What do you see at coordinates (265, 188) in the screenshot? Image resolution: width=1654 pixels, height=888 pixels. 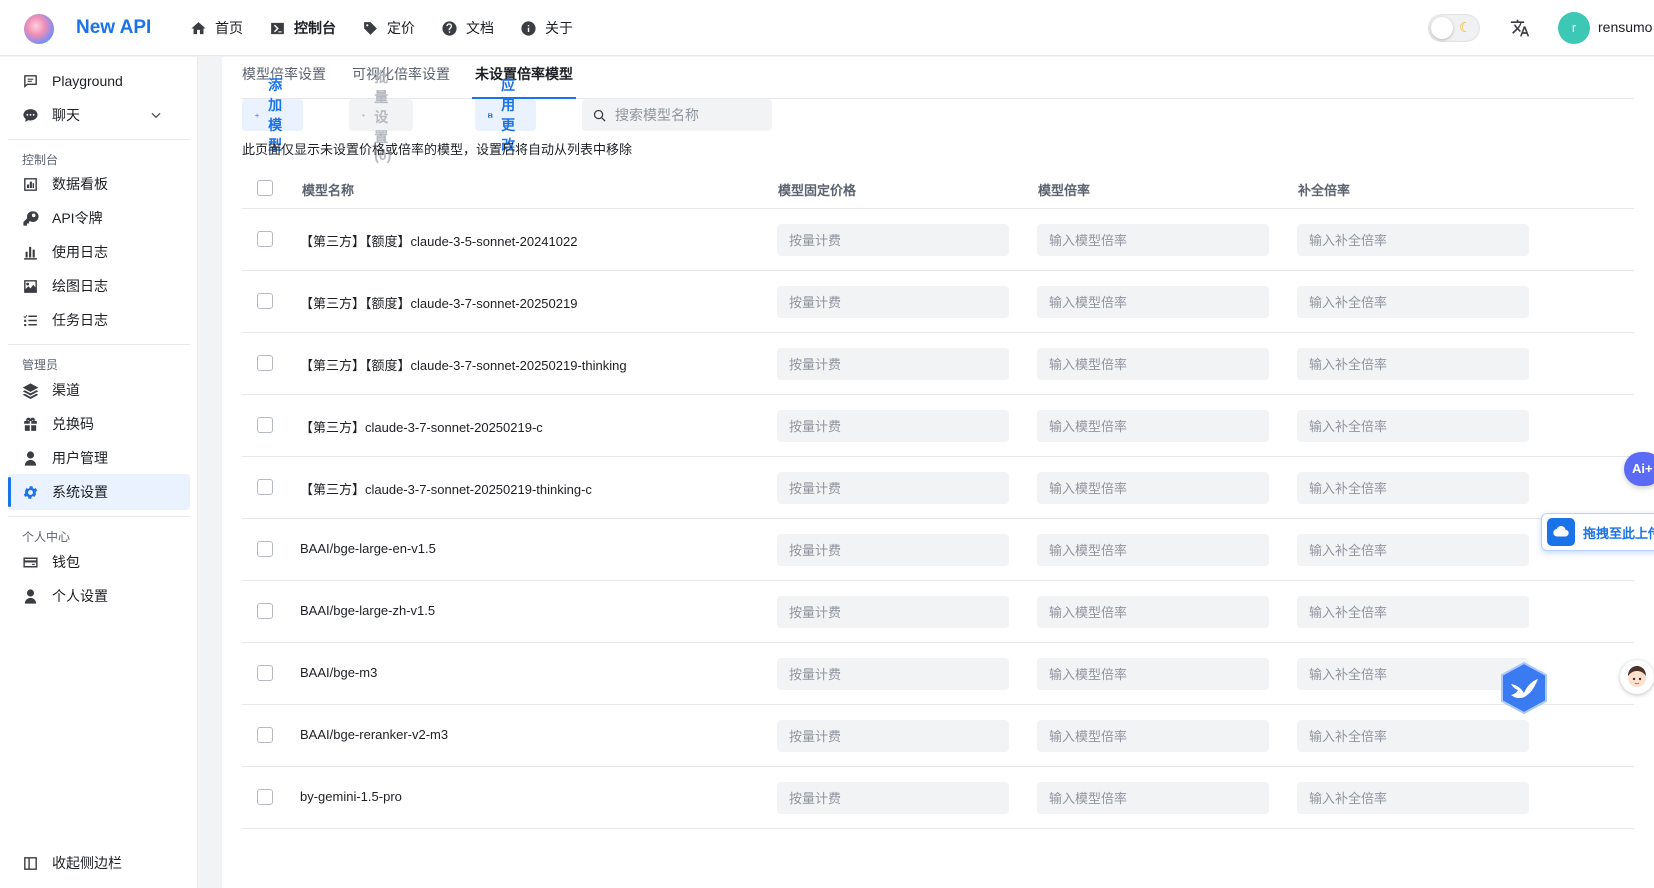 I see `select-all-checkbox` at bounding box center [265, 188].